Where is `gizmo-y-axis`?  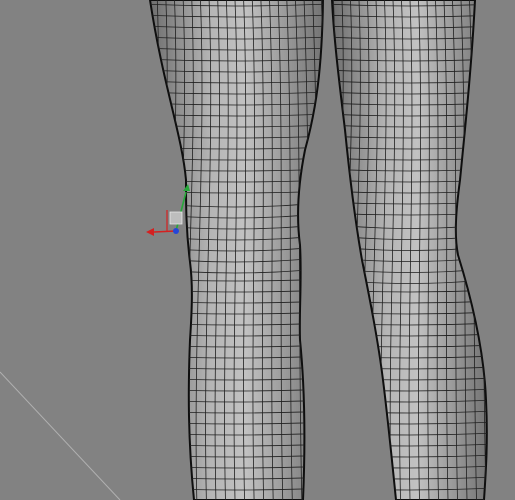 gizmo-y-axis is located at coordinates (181, 211).